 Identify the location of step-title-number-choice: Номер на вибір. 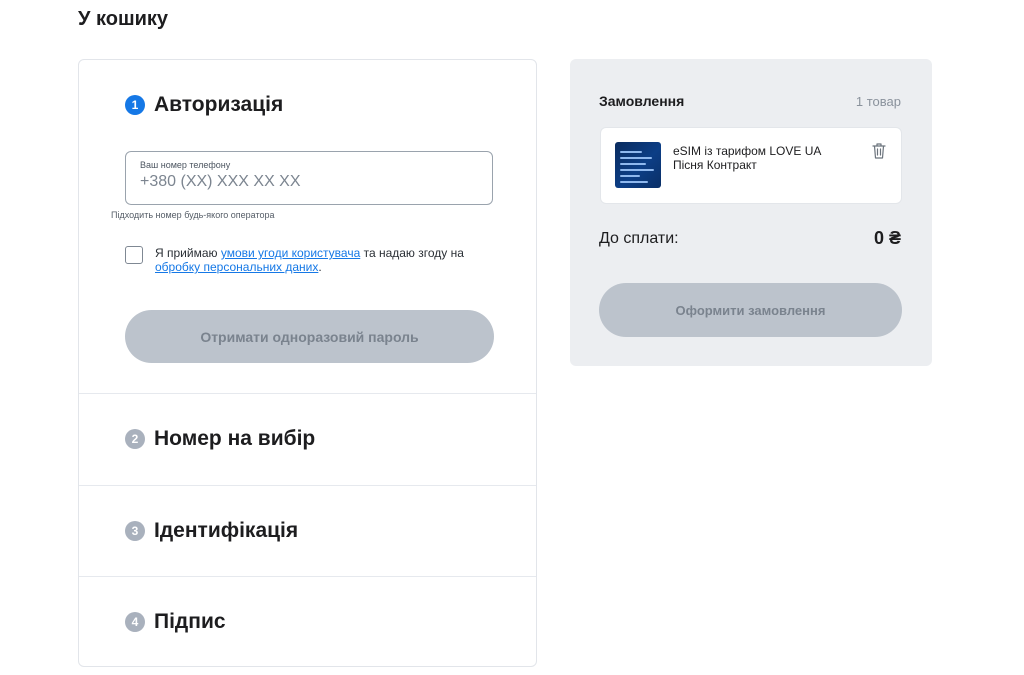
(235, 438).